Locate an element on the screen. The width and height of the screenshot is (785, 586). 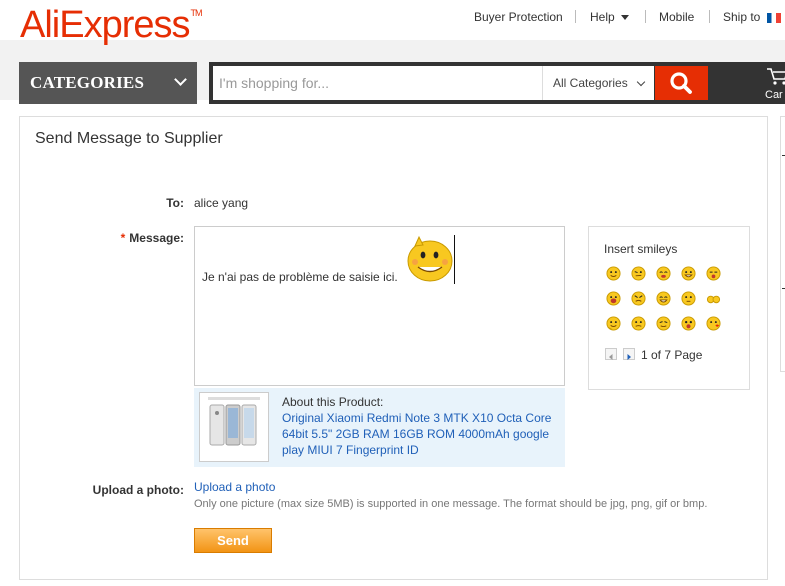
help-menu: Help is located at coordinates (609, 17).